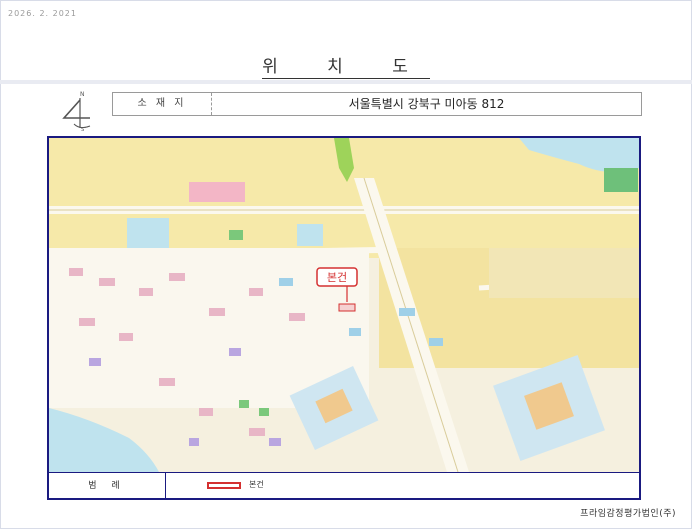 The width and height of the screenshot is (692, 529). I want to click on location-address: 서울특별시 강북구 미아동 812, so click(426, 104).